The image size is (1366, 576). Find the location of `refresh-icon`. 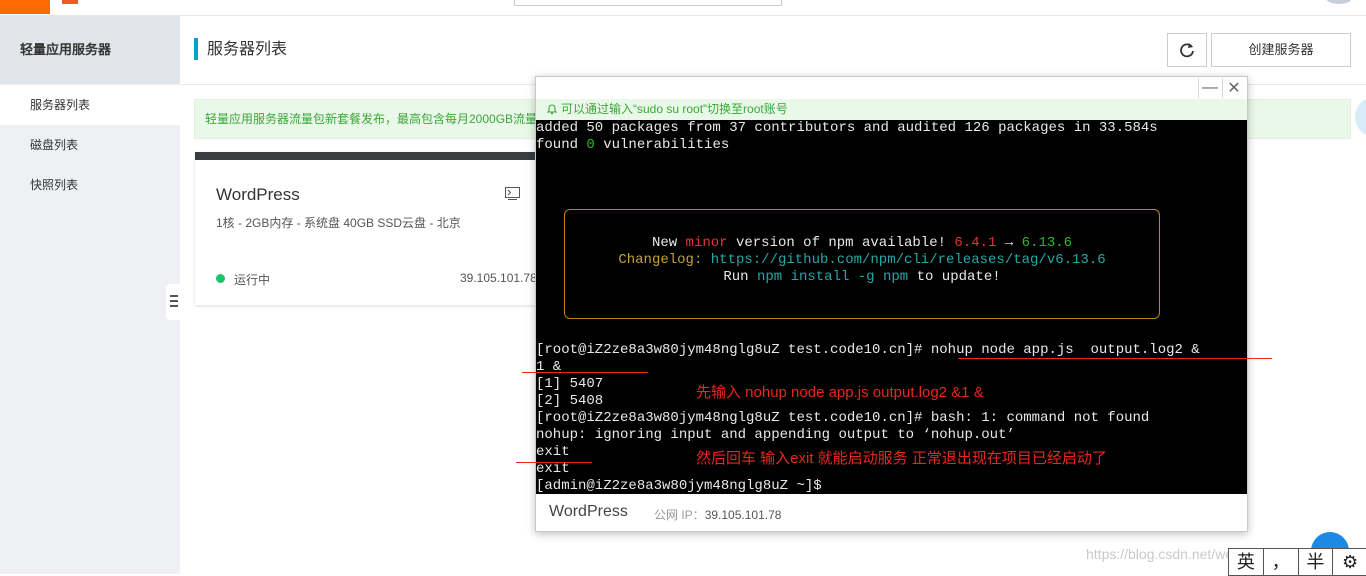

refresh-icon is located at coordinates (1187, 50).